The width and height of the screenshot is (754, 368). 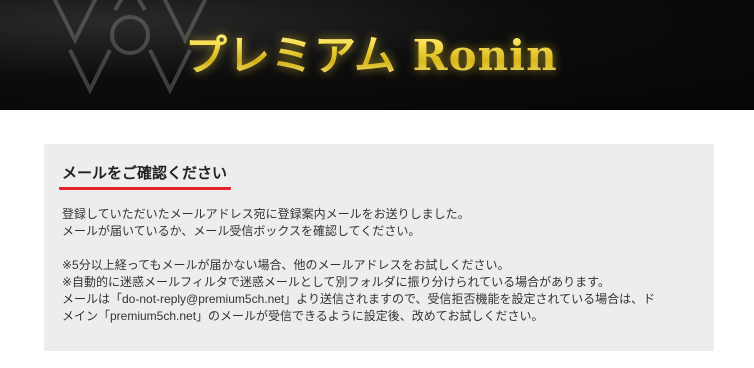 I want to click on instruction-line: 登録していただいたメールアドレス宛に登録案内メールをお送りしました。, so click(x=266, y=214).